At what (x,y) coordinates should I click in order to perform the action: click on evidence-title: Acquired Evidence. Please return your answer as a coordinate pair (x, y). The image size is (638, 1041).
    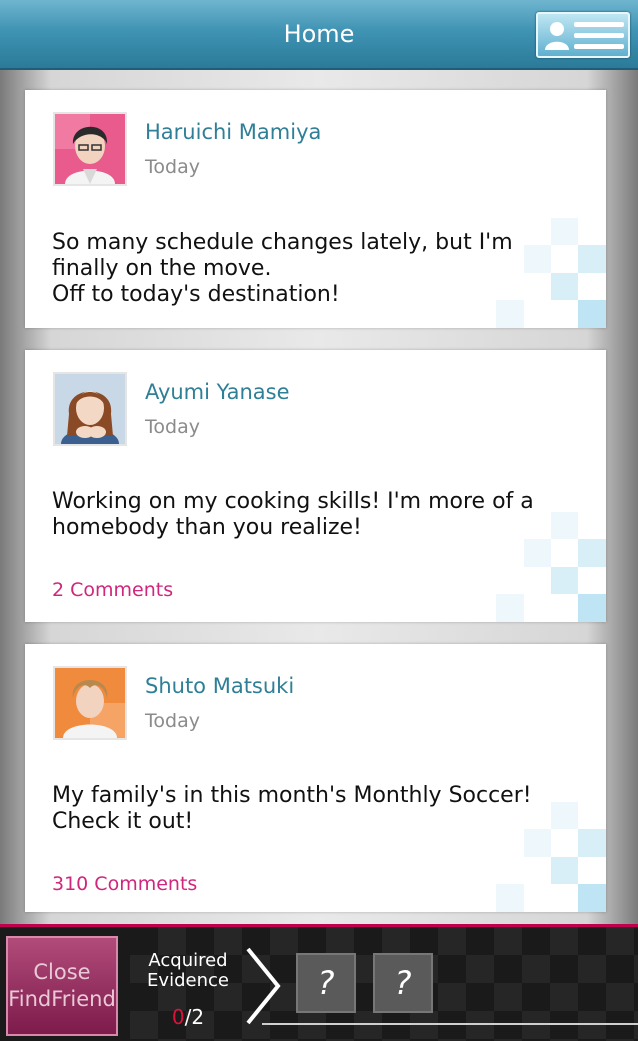
    Looking at the image, I should click on (188, 971).